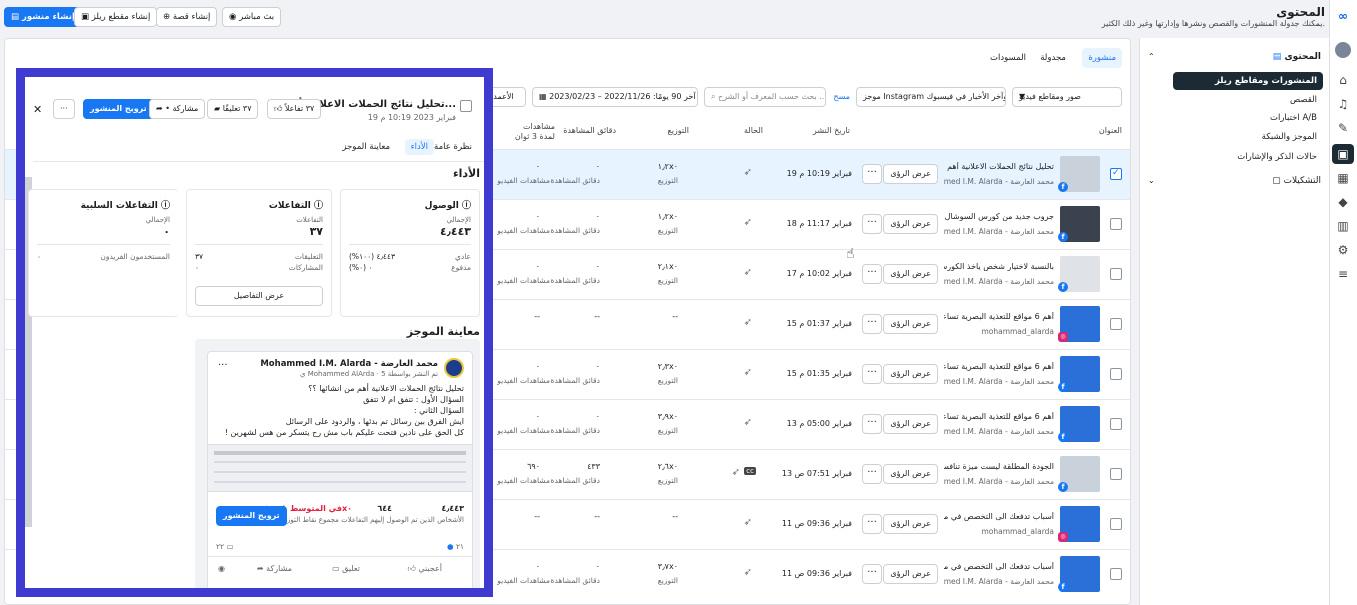  What do you see at coordinates (1343, 50) in the screenshot?
I see `avatar` at bounding box center [1343, 50].